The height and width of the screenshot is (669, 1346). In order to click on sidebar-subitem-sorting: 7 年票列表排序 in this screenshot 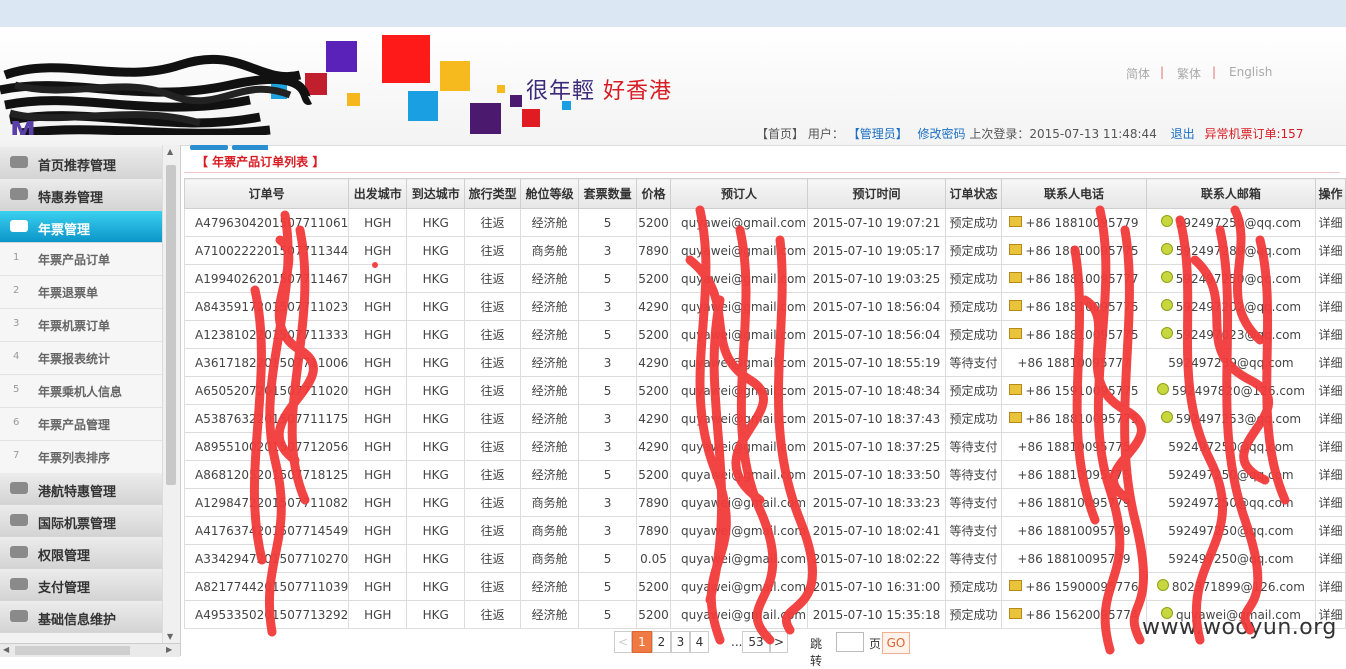, I will do `click(81, 457)`.